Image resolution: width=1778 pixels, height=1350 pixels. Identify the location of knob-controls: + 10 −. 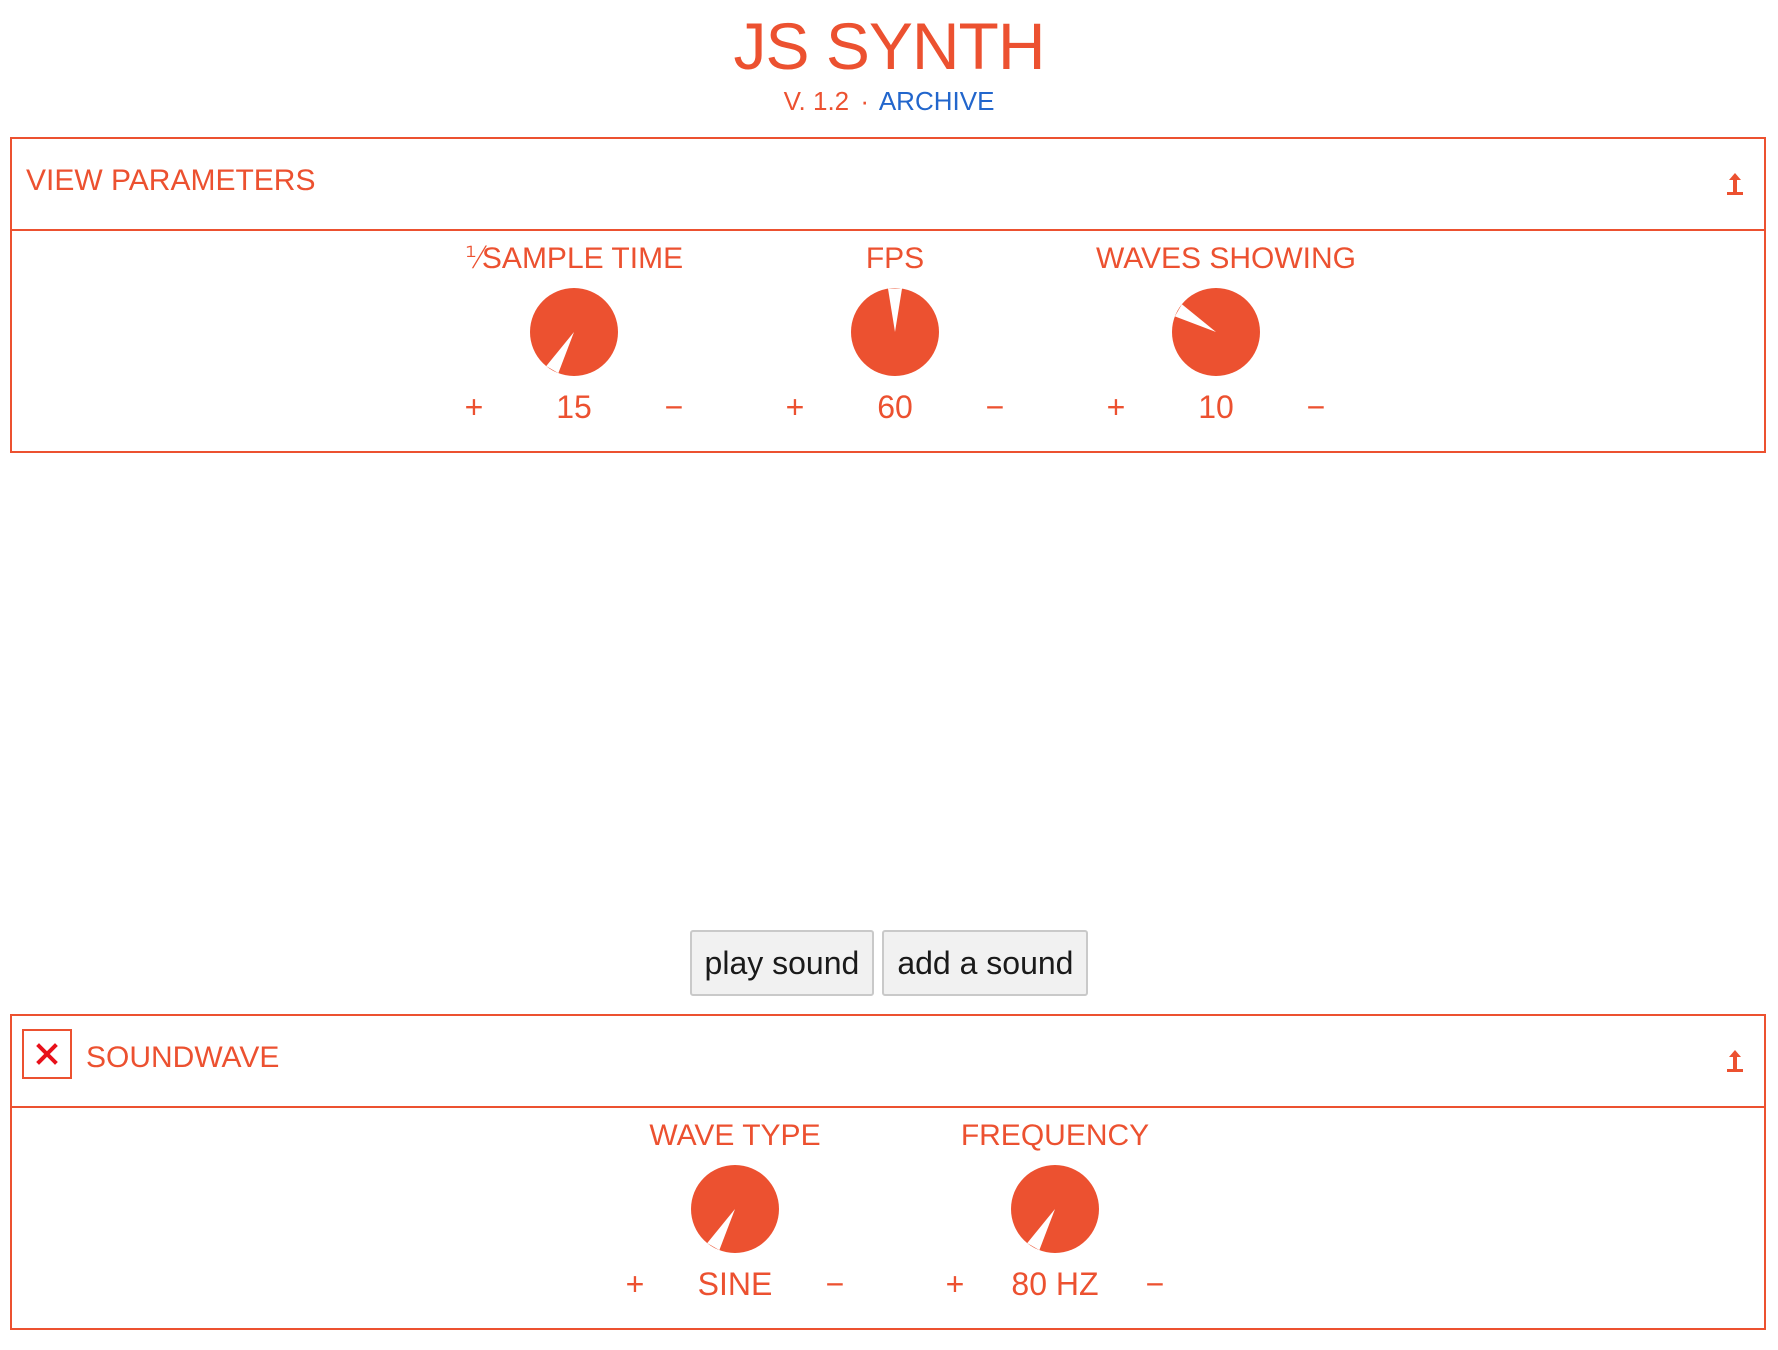
(1216, 409).